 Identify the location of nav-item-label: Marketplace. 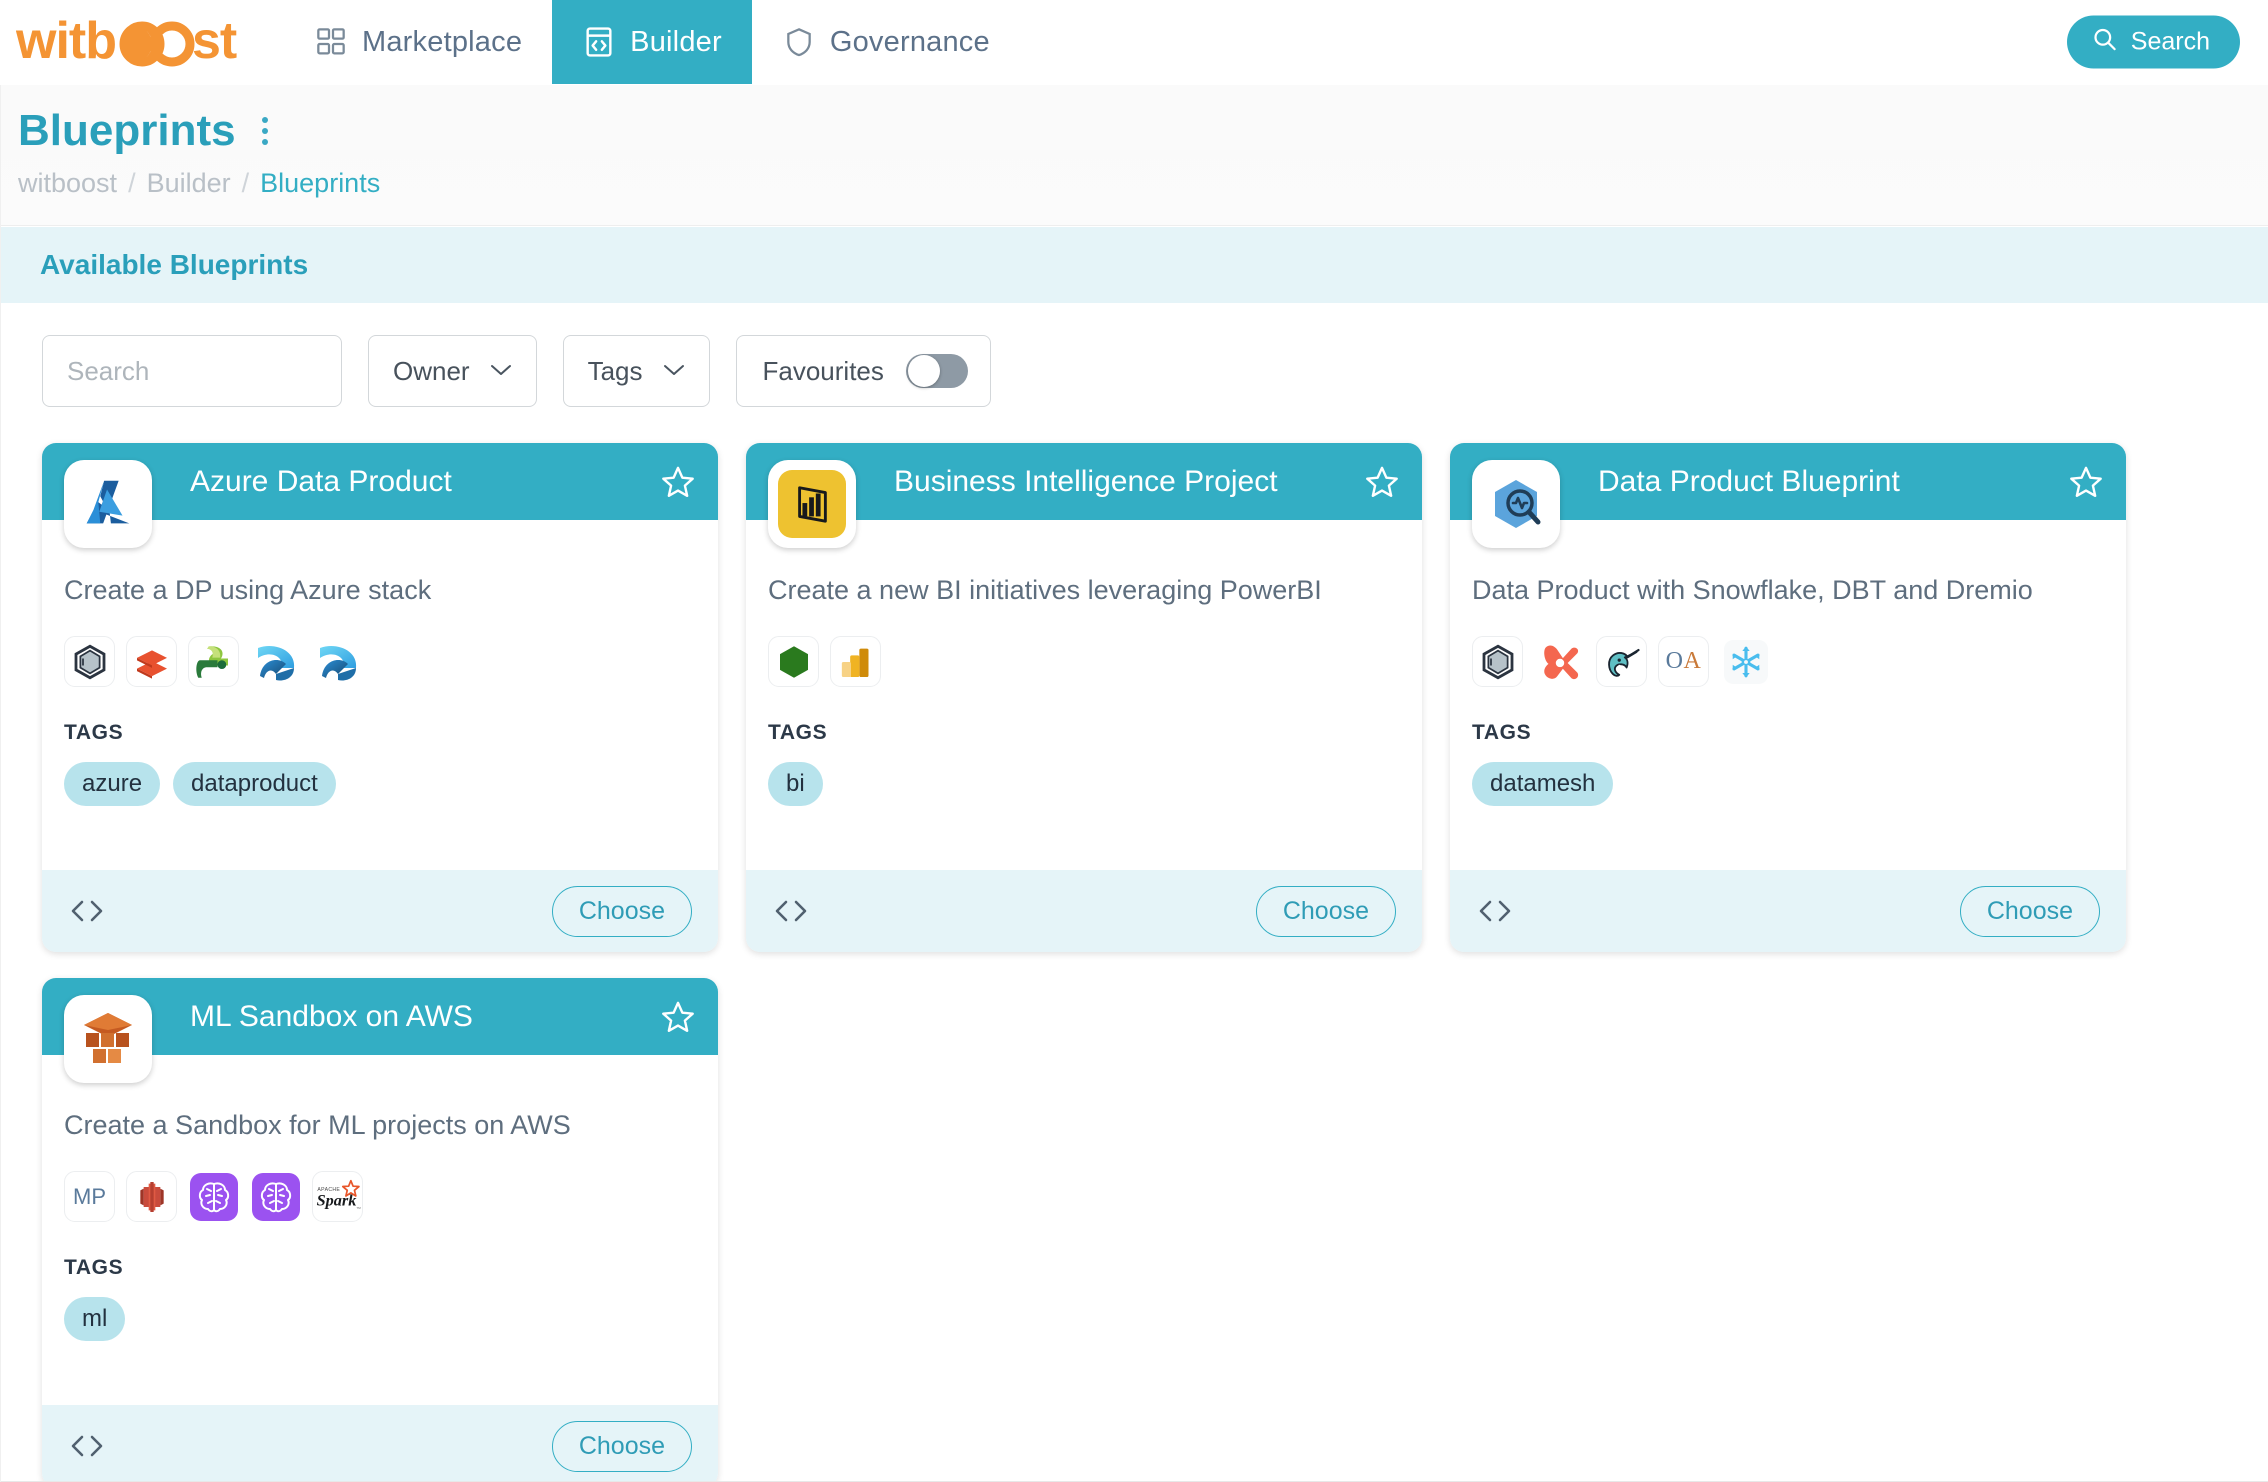
(442, 41).